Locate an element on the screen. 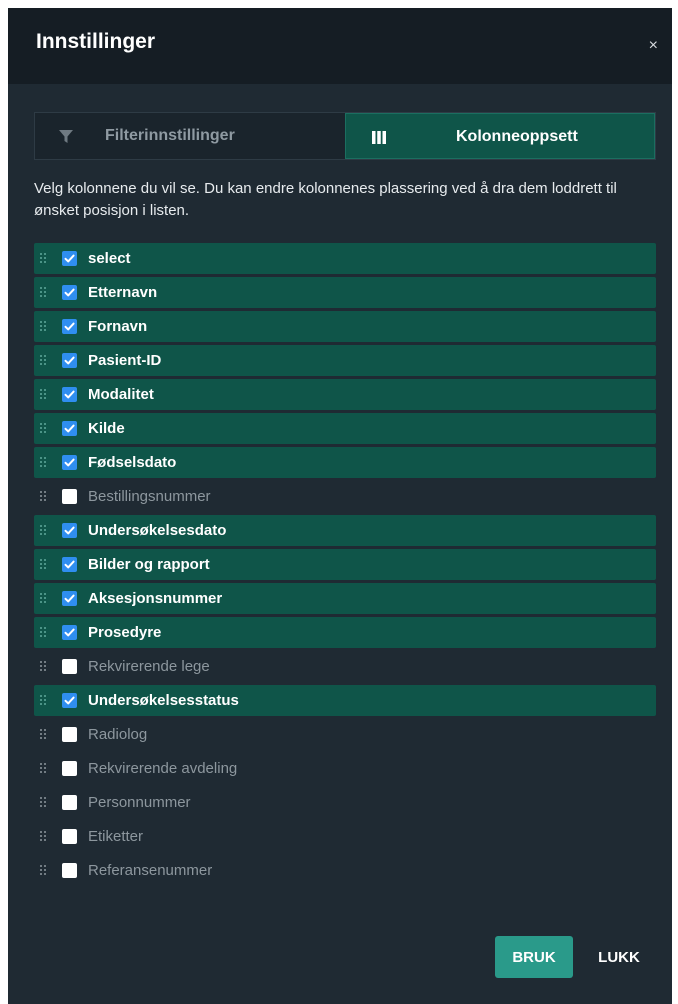 The image size is (678, 1004). column-label: Kilde is located at coordinates (106, 428).